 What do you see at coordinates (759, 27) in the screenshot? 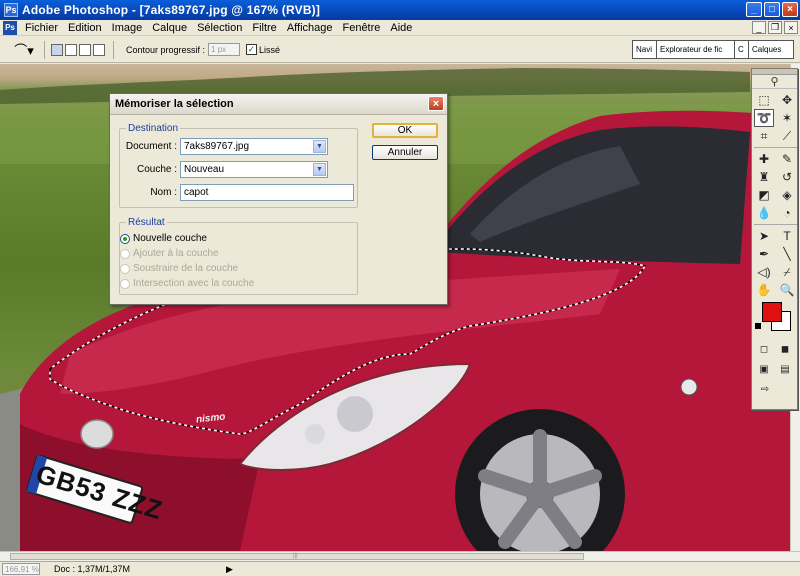
I see `doc-minimize-button: _` at bounding box center [759, 27].